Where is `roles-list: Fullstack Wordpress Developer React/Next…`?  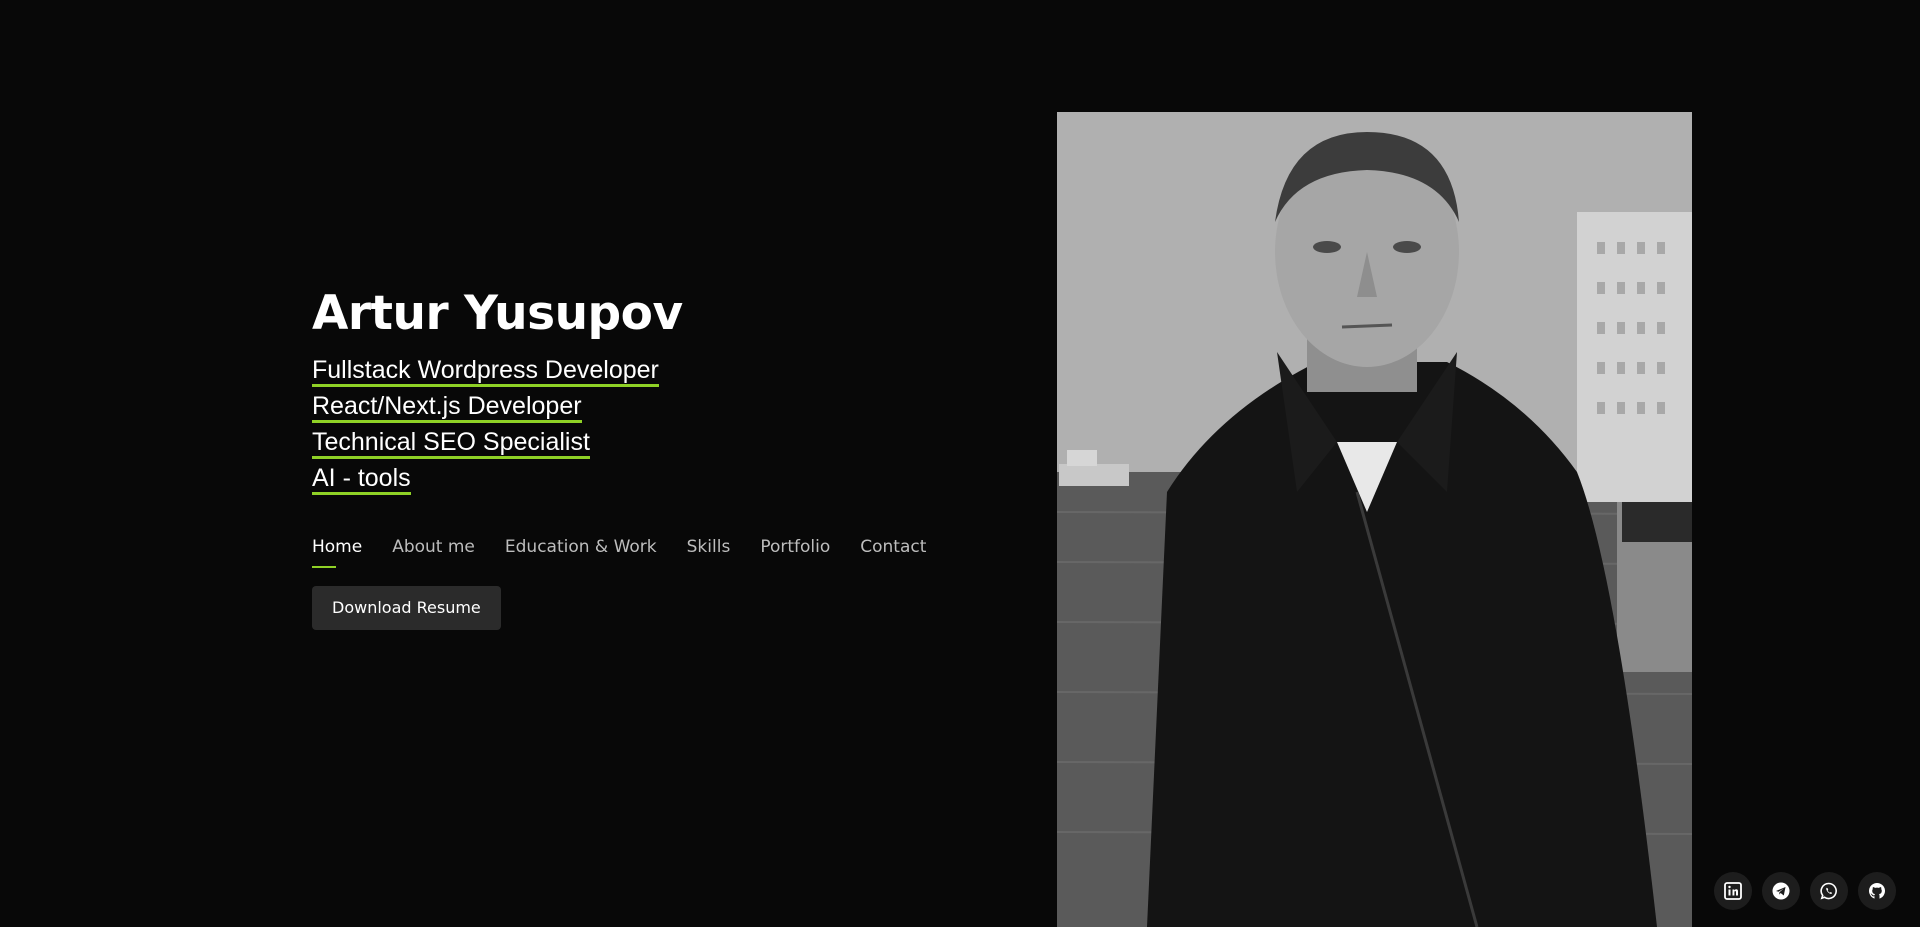
roles-list: Fullstack Wordpress Developer React/Next… is located at coordinates (632, 426).